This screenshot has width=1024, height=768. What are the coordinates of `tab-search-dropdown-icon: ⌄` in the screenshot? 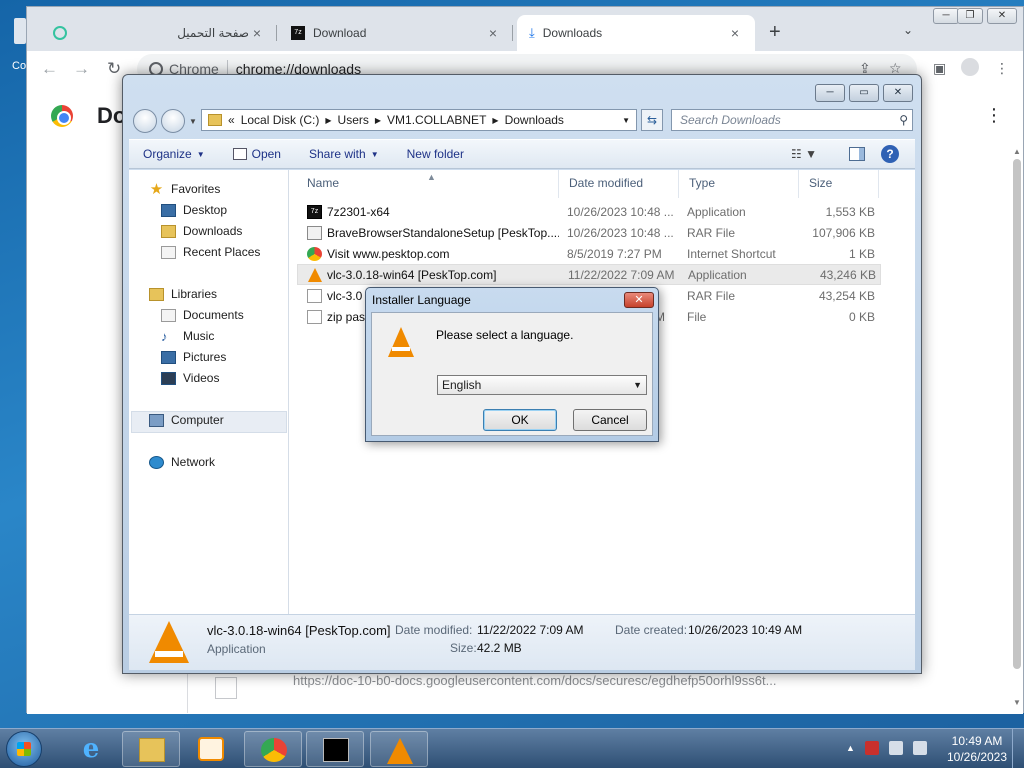 It's located at (908, 30).